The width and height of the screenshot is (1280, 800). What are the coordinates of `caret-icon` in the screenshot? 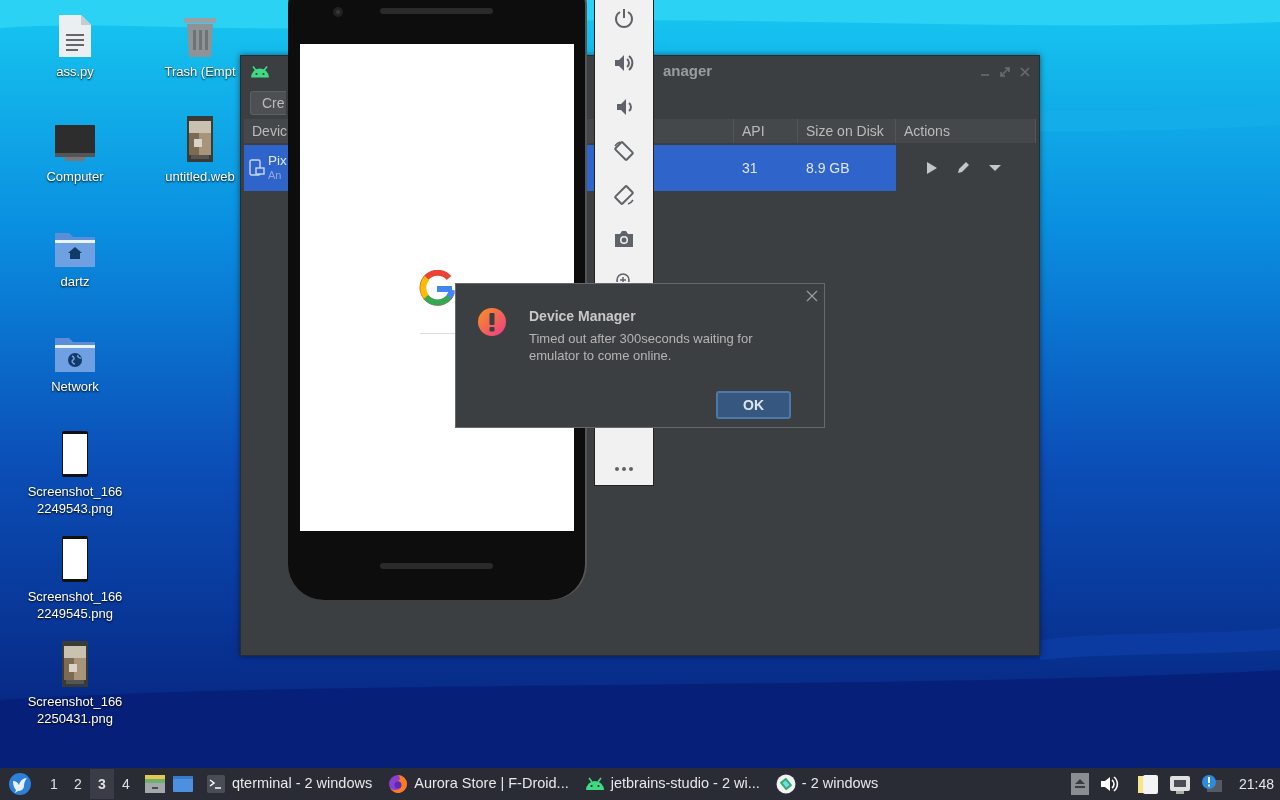 It's located at (995, 168).